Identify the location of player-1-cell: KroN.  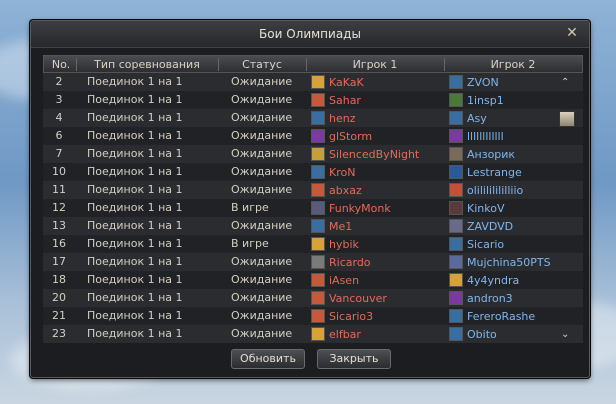
(333, 172).